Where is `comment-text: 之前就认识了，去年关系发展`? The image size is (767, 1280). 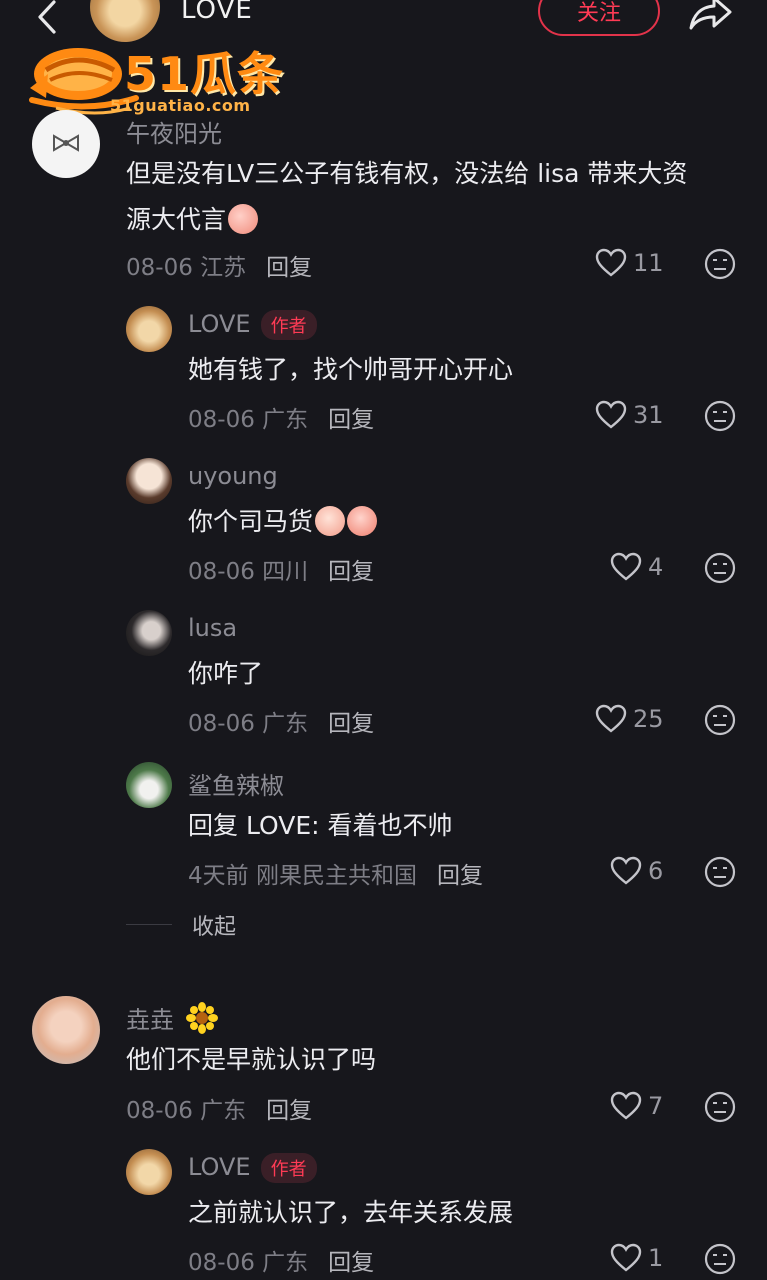 comment-text: 之前就认识了，去年关系发展 is located at coordinates (351, 1212).